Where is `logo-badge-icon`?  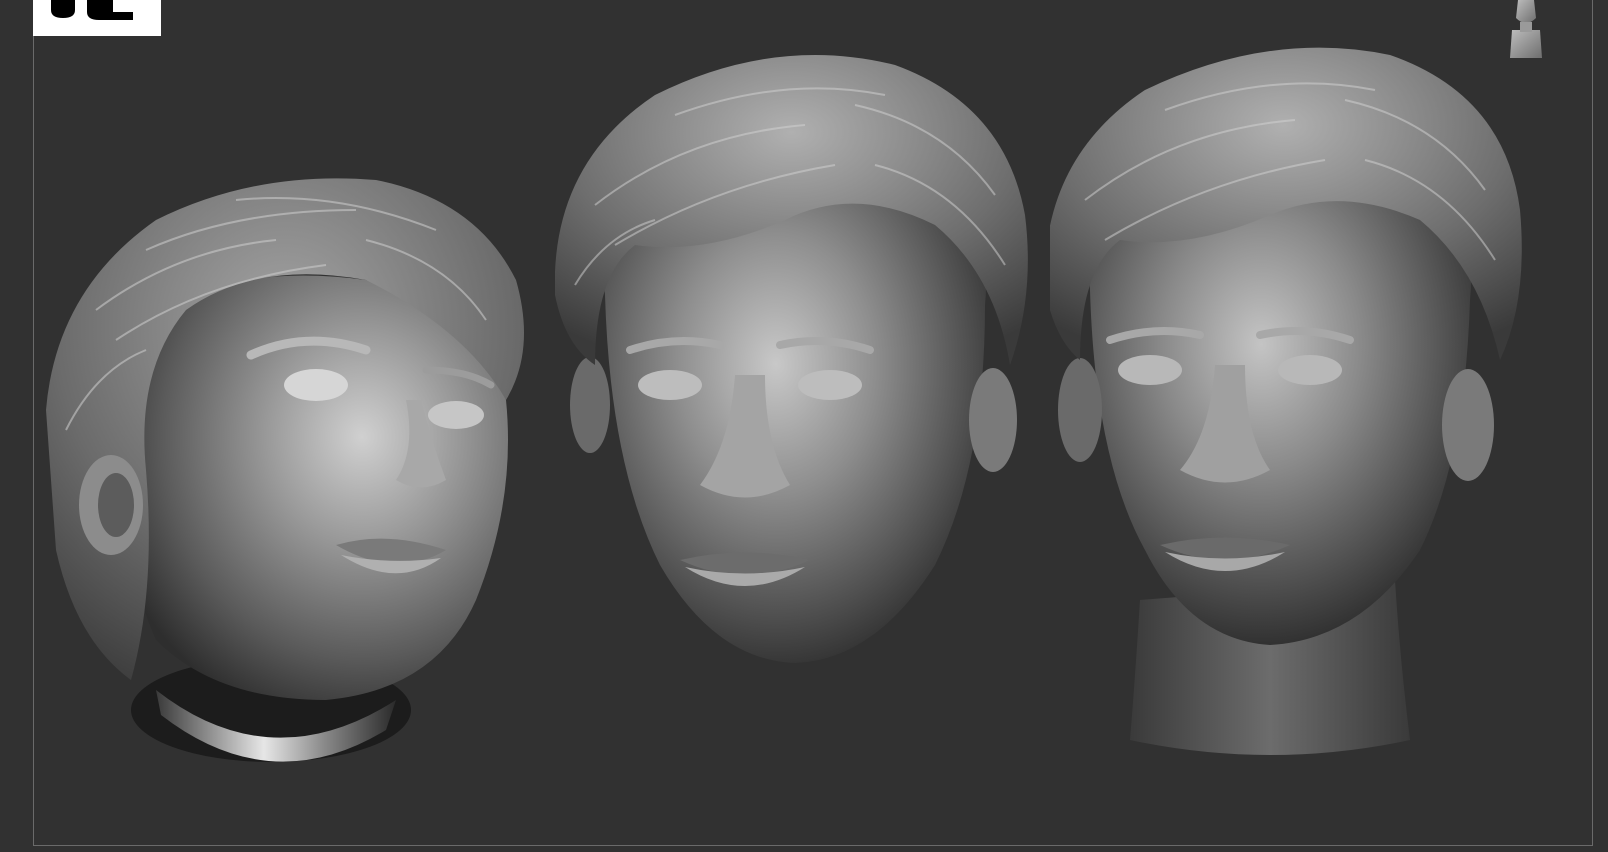 logo-badge-icon is located at coordinates (97, 18).